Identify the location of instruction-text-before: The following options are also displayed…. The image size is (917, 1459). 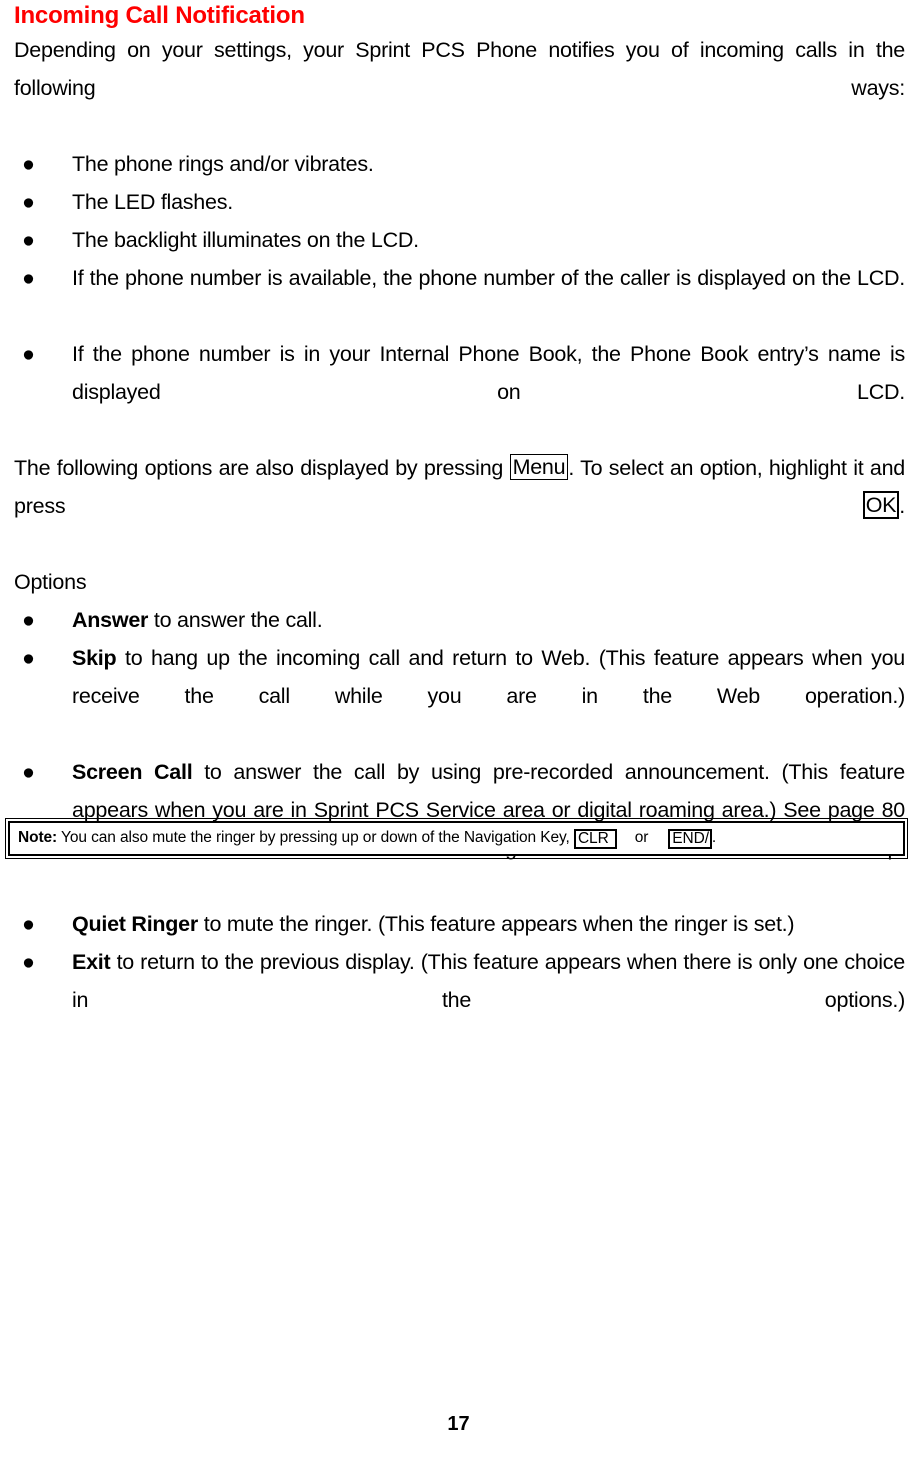
(262, 468).